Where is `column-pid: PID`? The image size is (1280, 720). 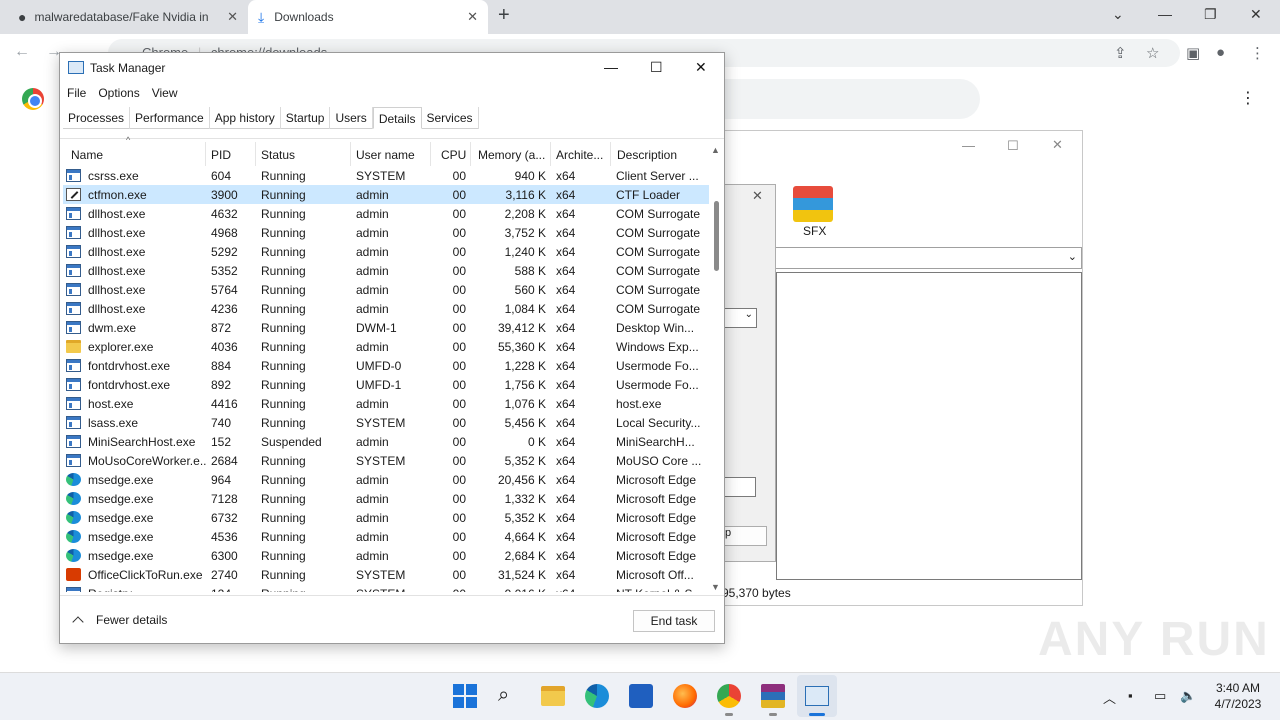
column-pid: PID is located at coordinates (231, 154).